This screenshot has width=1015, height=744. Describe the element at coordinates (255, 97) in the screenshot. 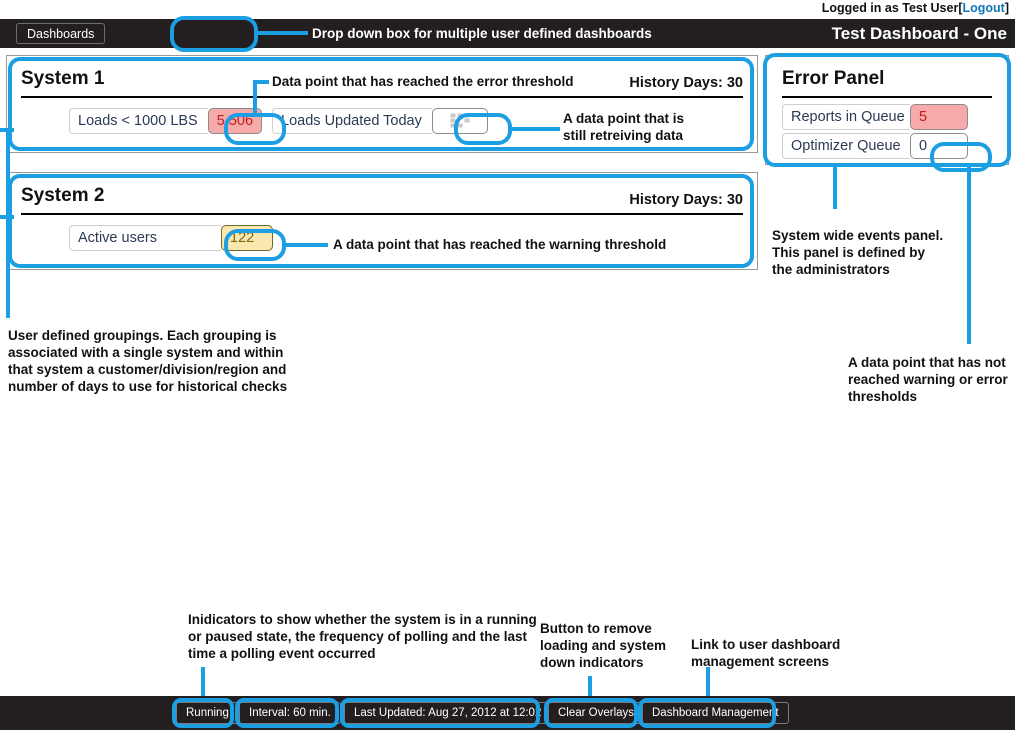

I see `leader-line-error-value-vertical` at that location.